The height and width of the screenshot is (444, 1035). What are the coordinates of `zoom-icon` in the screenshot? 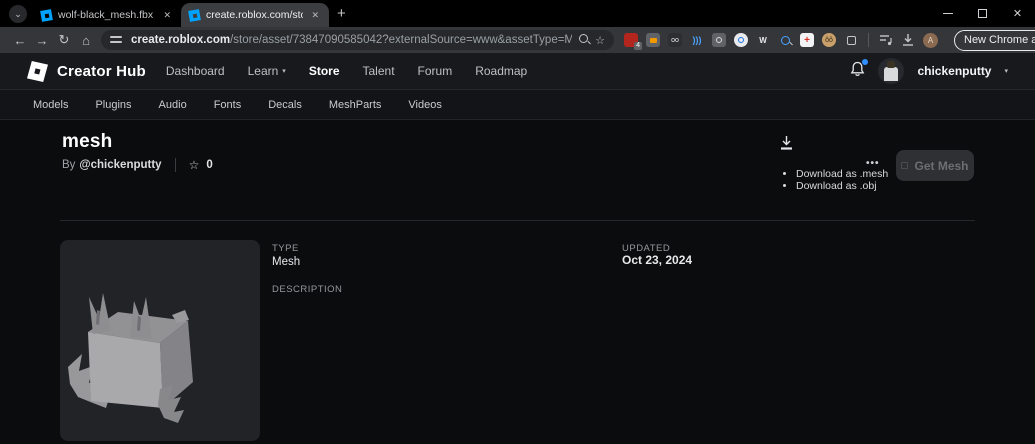 It's located at (584, 40).